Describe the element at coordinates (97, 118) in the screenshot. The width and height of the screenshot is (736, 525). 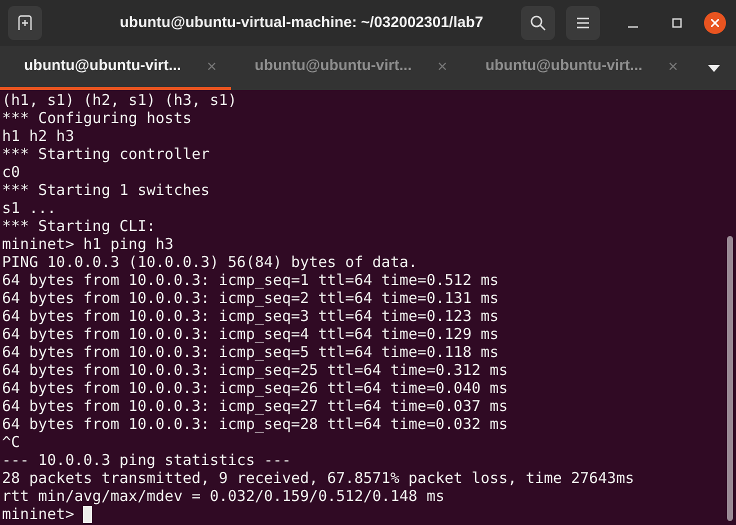
I see `terminal-line: *** Configuring hosts` at that location.